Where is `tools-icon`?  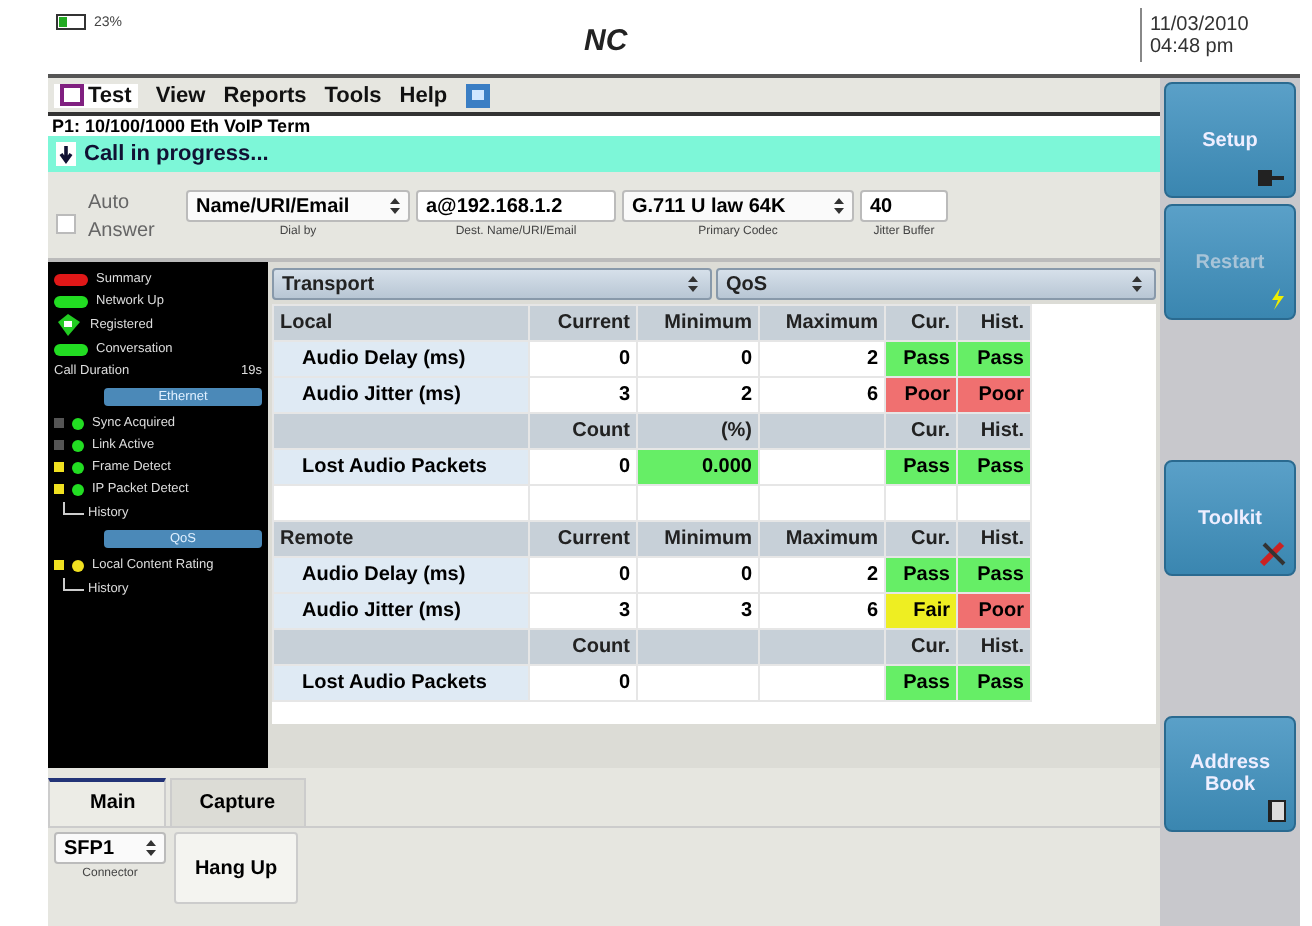
tools-icon is located at coordinates (1273, 553).